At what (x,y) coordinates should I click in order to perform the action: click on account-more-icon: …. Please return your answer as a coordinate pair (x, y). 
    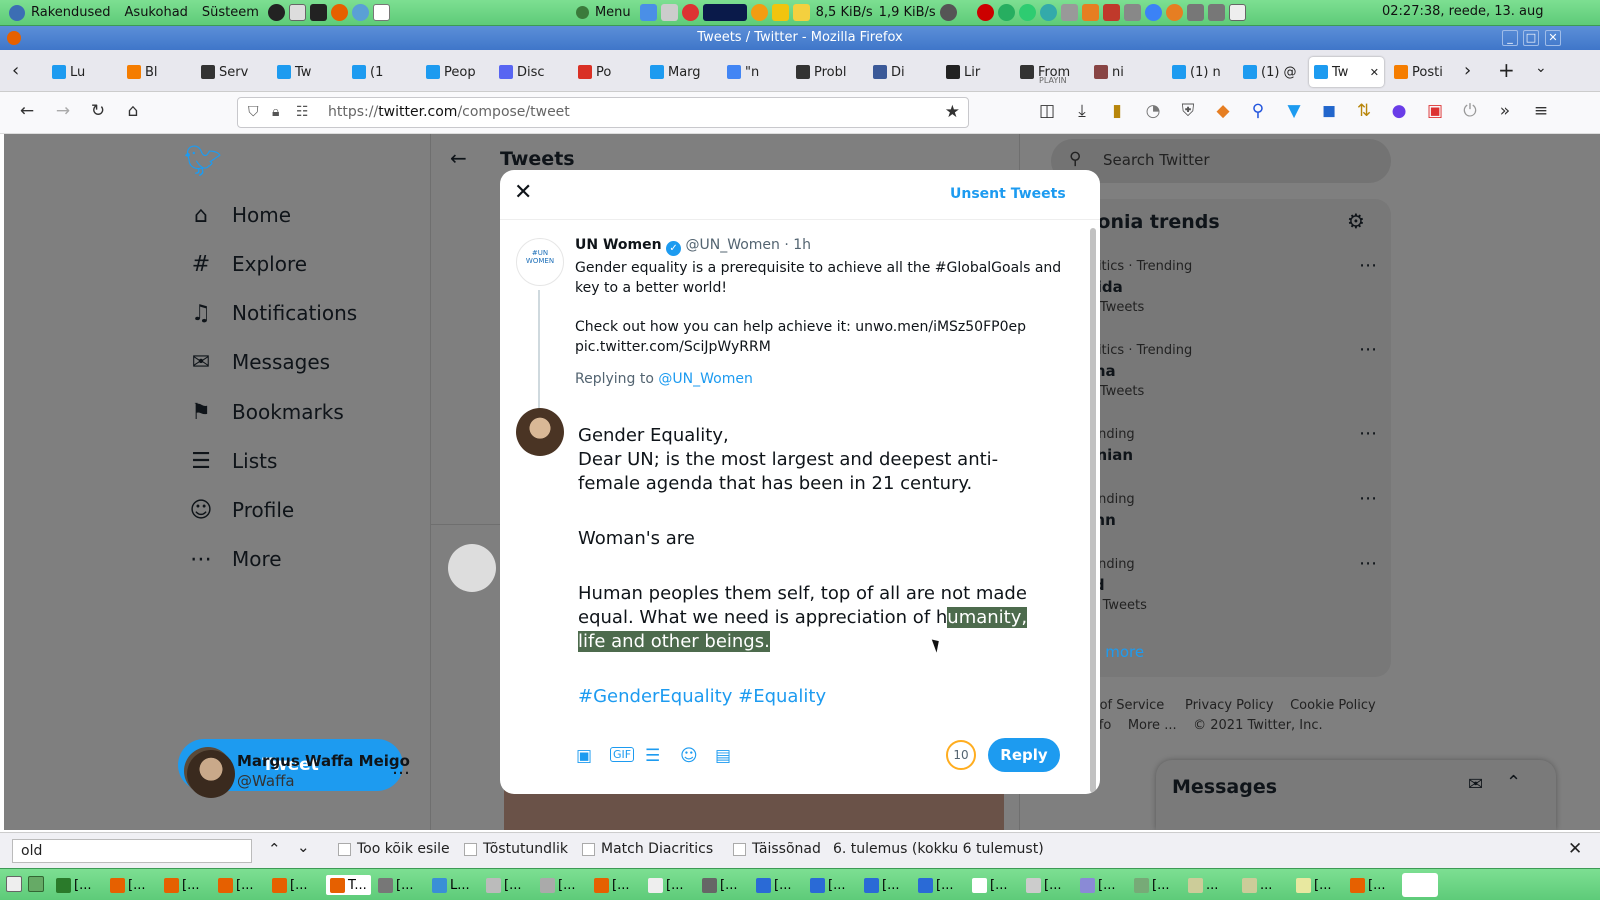
    Looking at the image, I should click on (401, 768).